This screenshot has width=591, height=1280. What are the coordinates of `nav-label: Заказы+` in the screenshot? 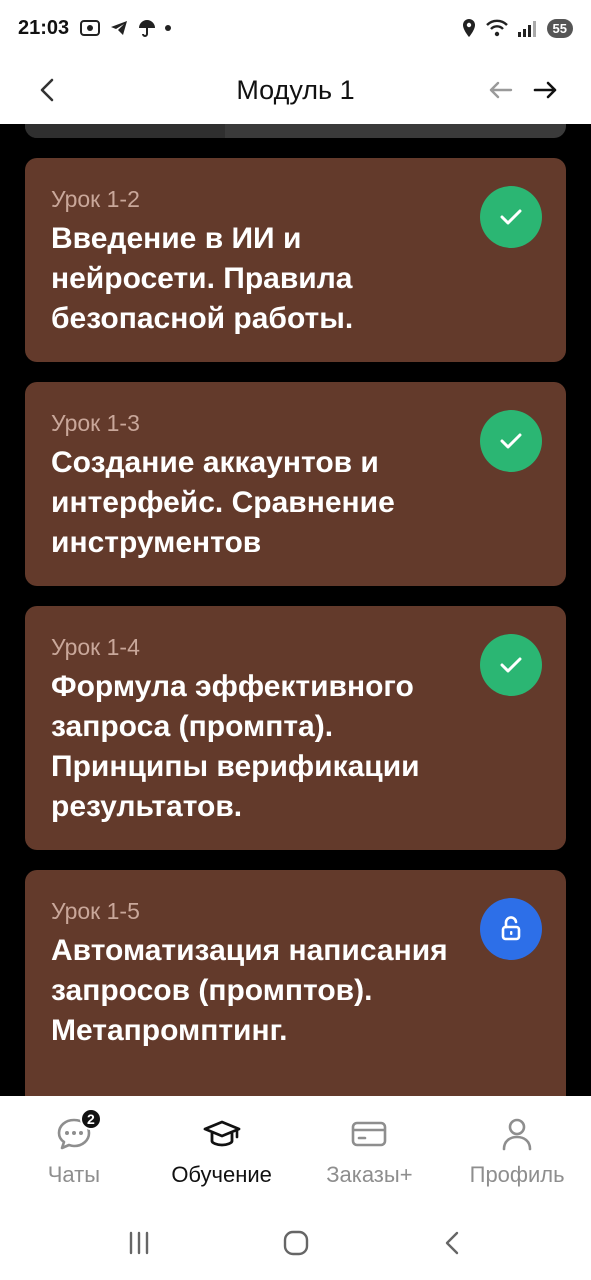 It's located at (369, 1174).